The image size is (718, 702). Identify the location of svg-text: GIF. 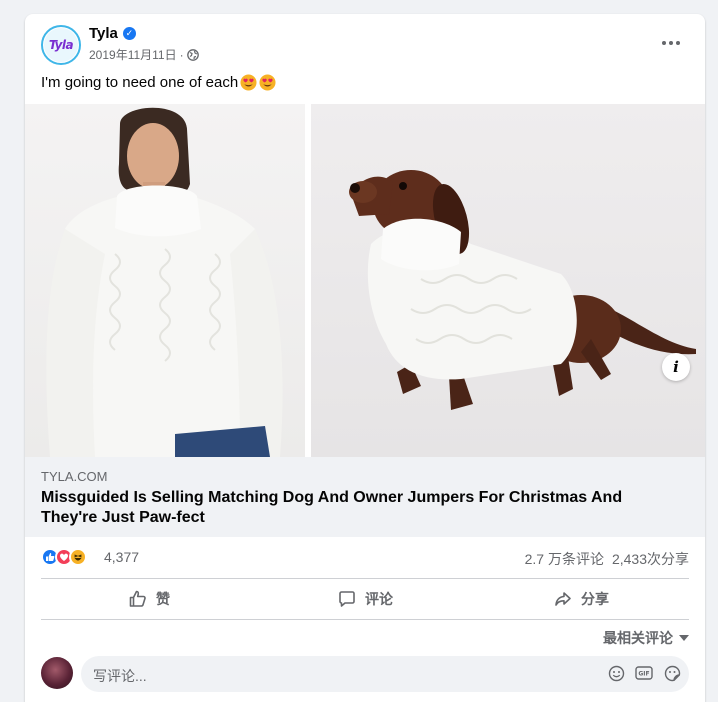
(643, 674).